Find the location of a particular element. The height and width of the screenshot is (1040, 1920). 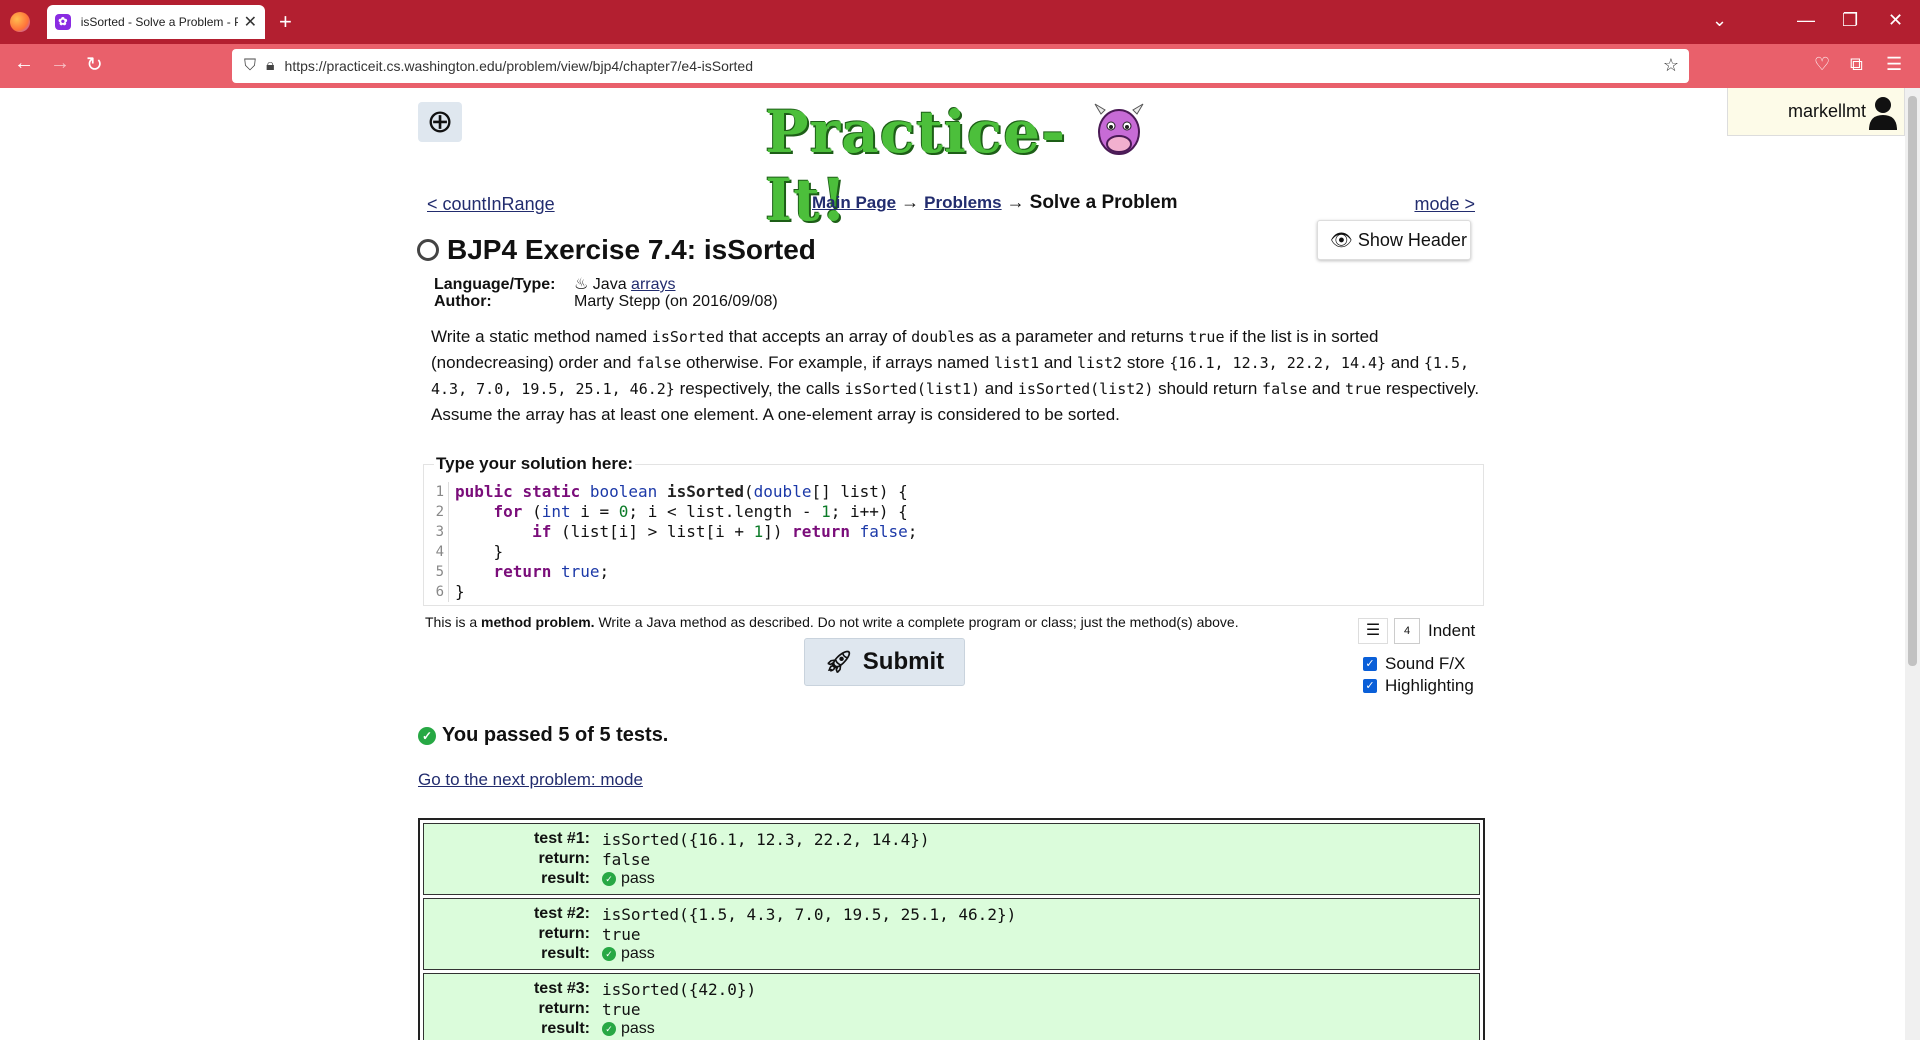

list-all-tabs-icon: ⌄ is located at coordinates (1719, 20).